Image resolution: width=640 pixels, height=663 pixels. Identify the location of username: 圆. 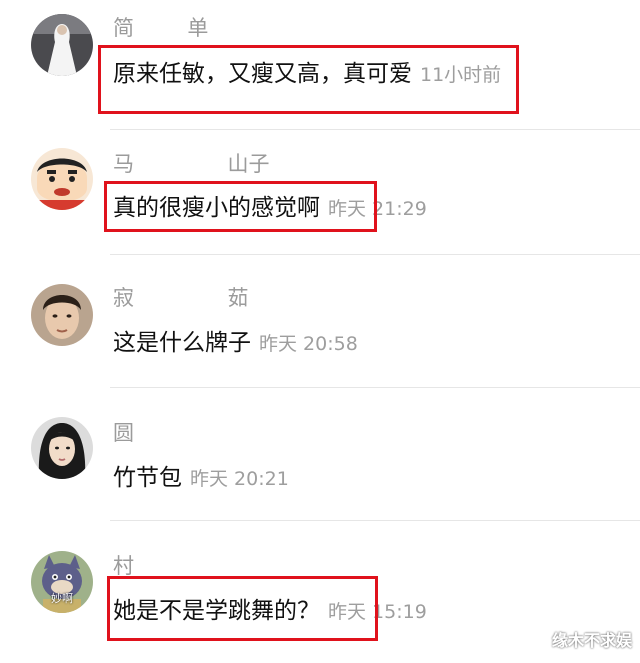
(147, 433).